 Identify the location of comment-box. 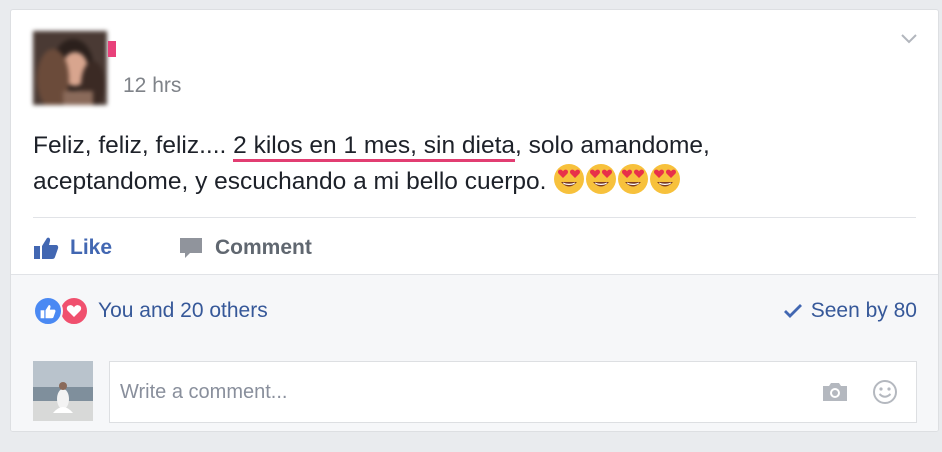
(513, 392).